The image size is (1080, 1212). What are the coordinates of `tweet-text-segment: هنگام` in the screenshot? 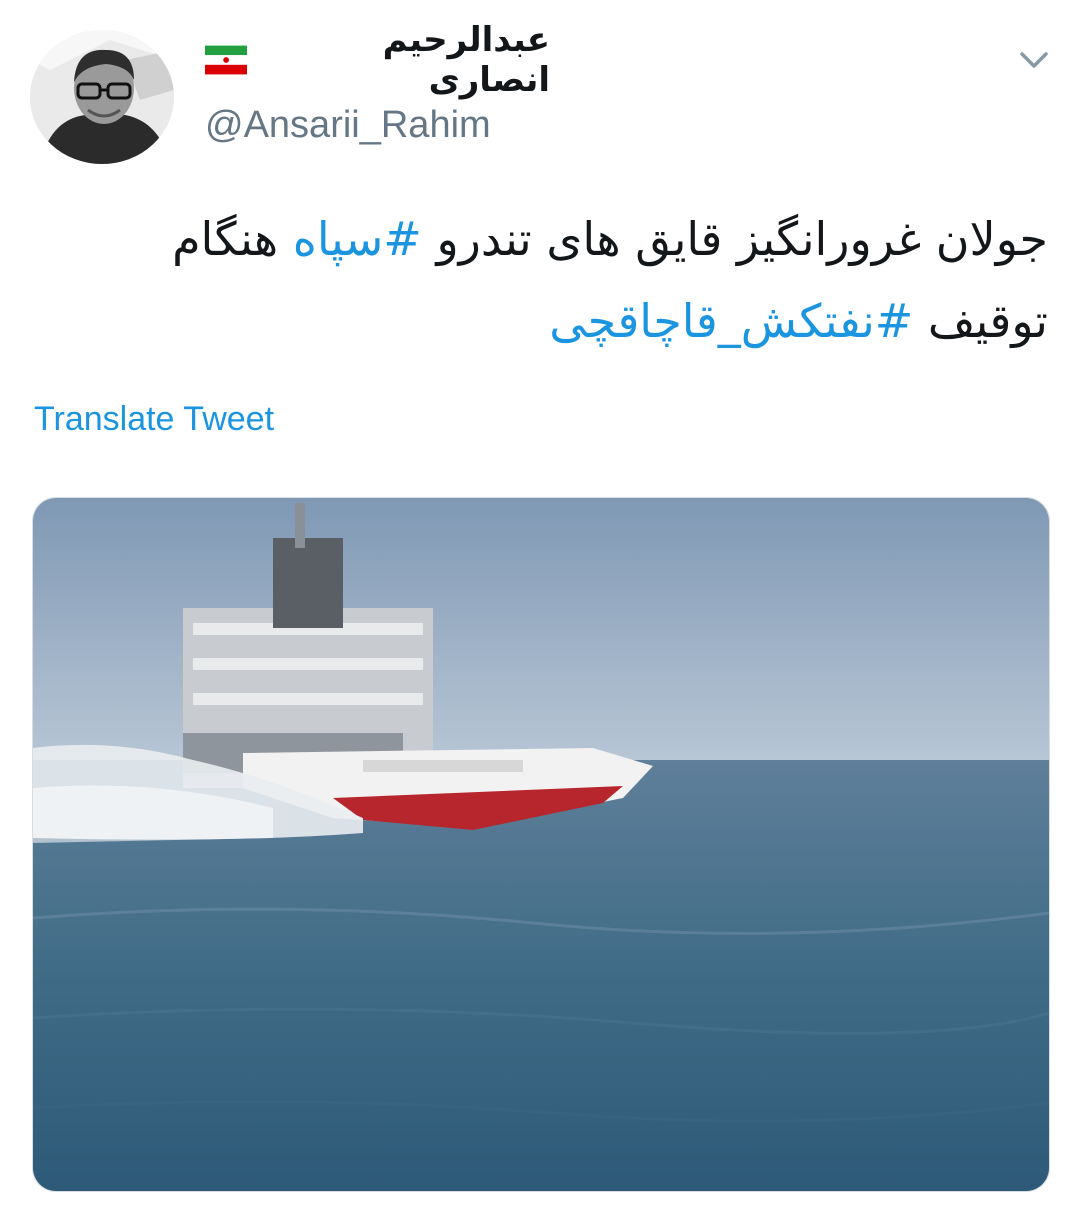 It's located at (232, 239).